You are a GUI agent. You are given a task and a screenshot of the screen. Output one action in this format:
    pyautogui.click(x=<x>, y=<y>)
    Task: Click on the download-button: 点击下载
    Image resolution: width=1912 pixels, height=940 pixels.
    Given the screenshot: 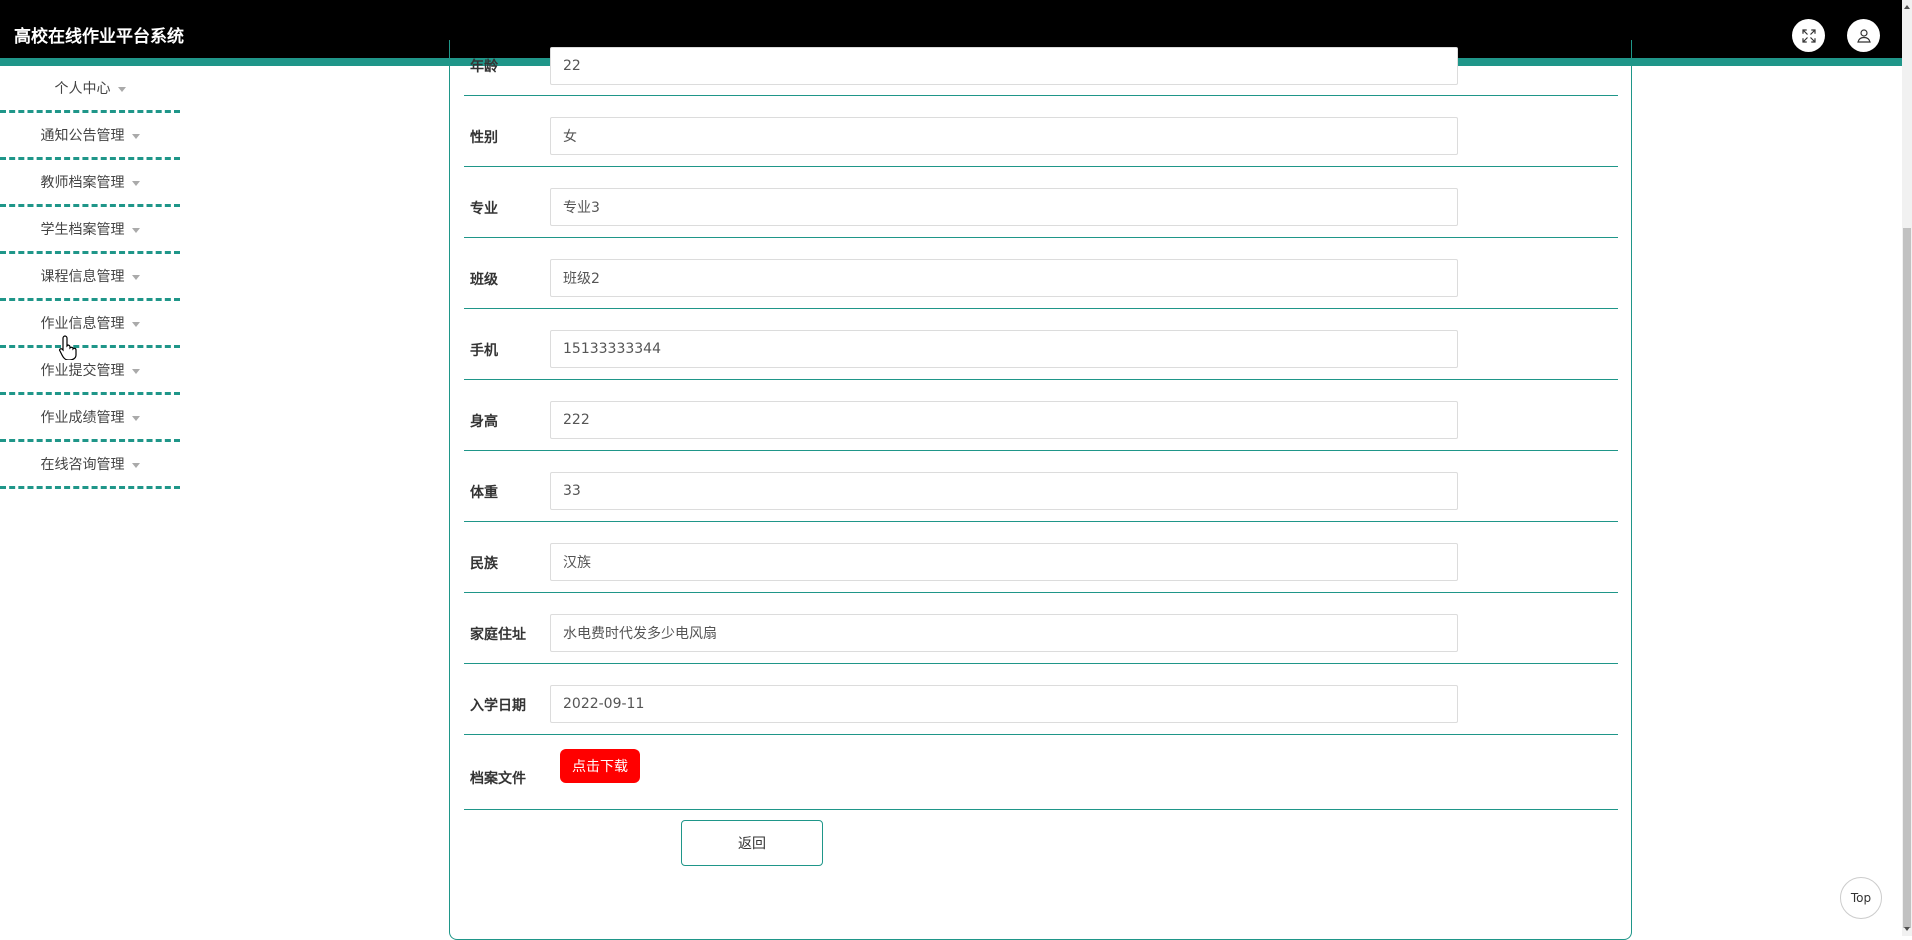 What is the action you would take?
    pyautogui.click(x=600, y=766)
    